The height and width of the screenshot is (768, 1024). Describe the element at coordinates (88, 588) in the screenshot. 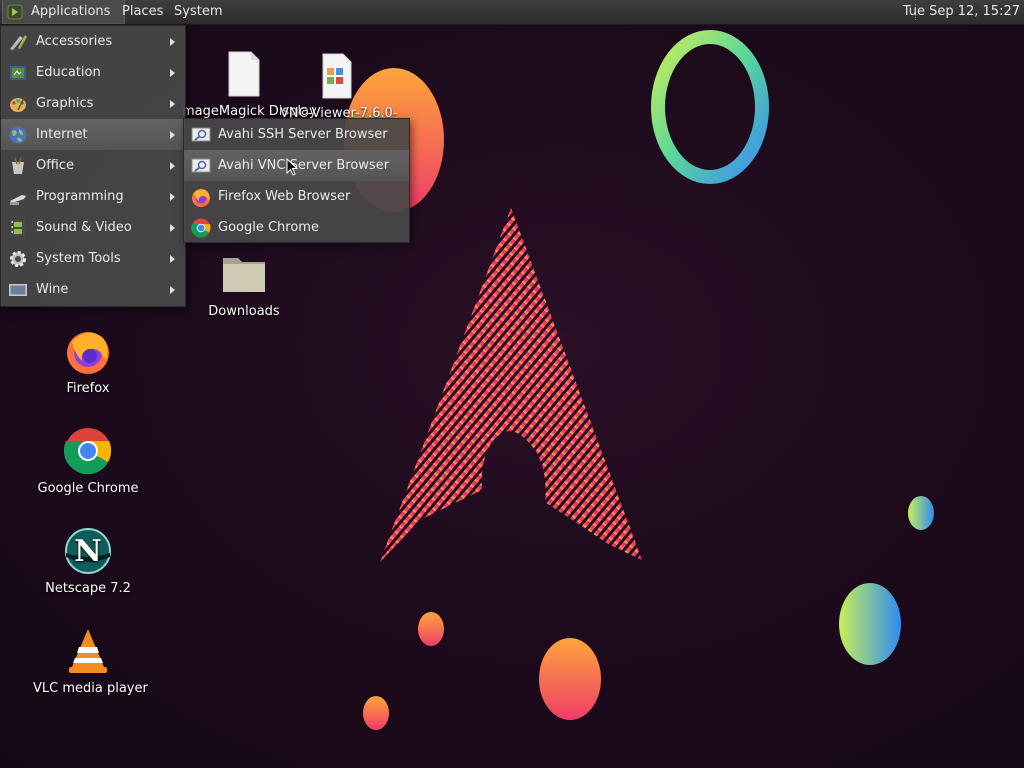

I see `desktop-icon-label: Netscape 7.2` at that location.